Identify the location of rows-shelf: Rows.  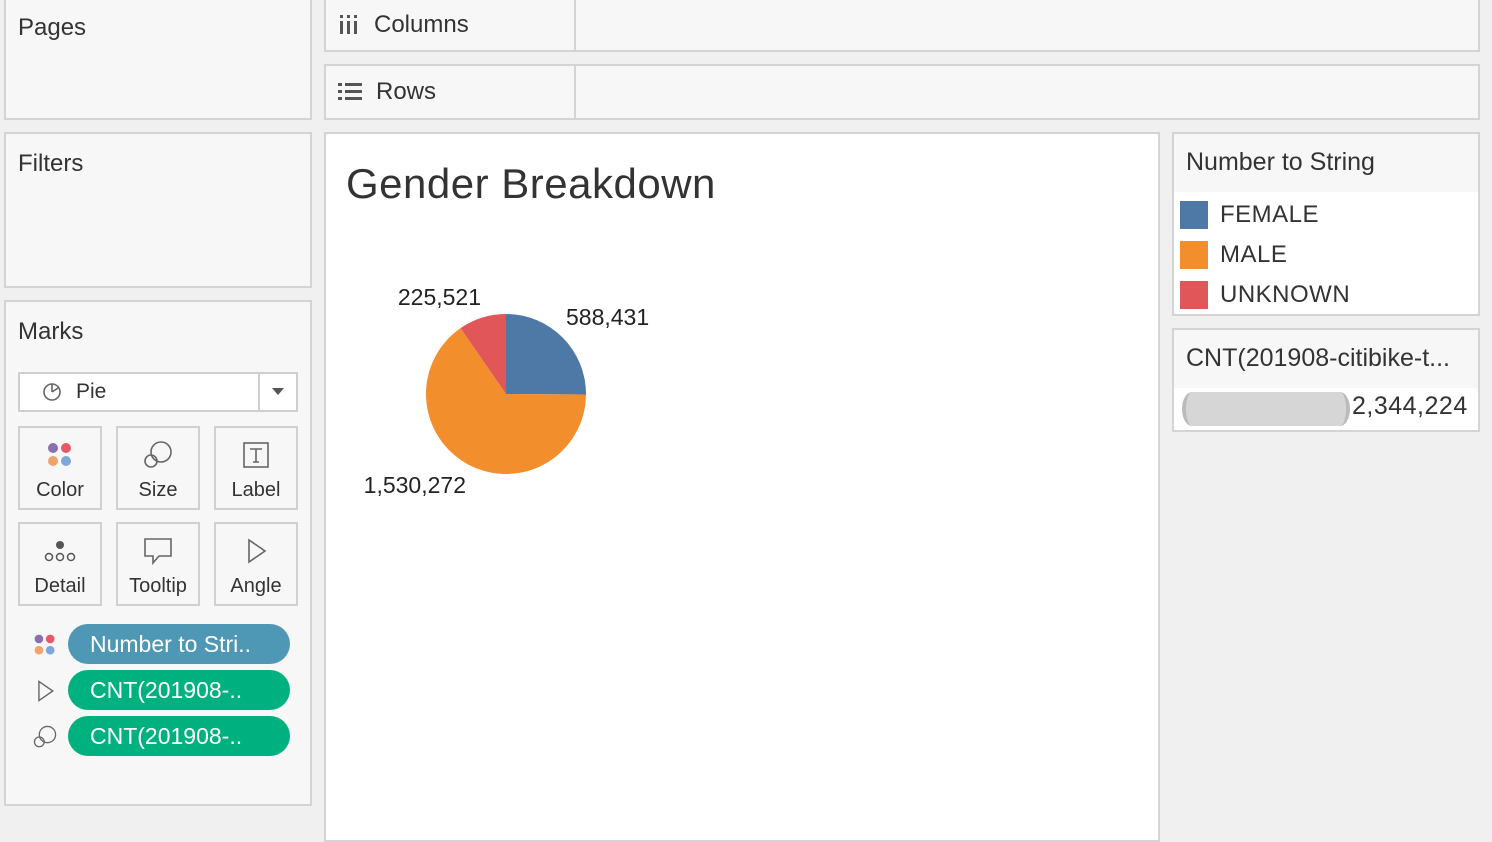
(902, 92).